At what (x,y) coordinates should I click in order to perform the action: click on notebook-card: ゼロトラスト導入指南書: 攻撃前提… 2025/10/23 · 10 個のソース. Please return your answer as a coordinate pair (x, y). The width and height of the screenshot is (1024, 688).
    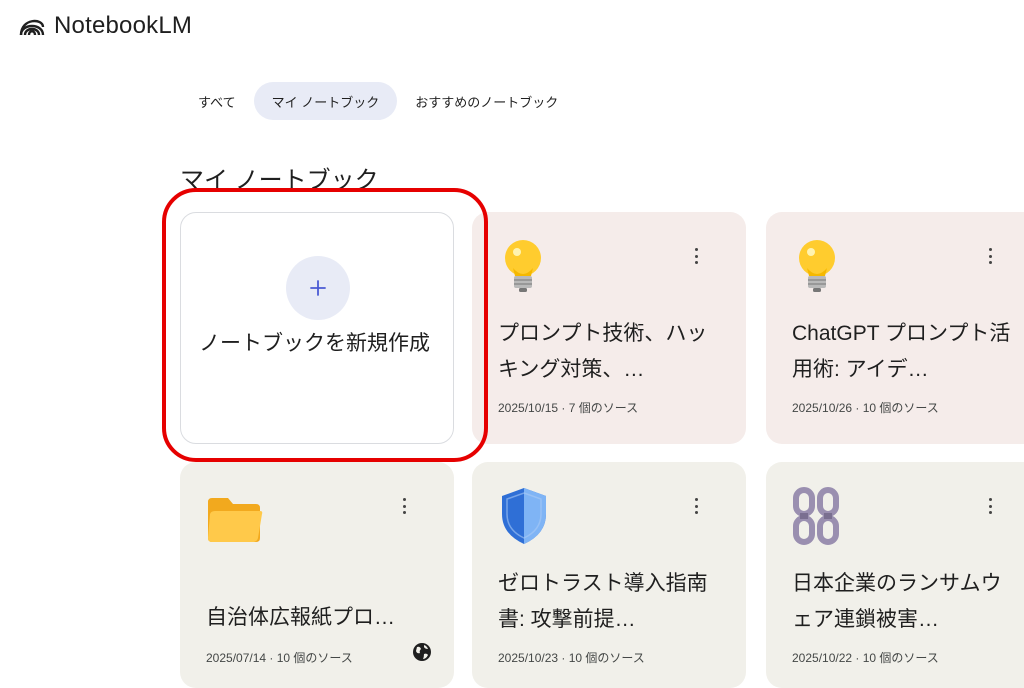
    Looking at the image, I should click on (609, 575).